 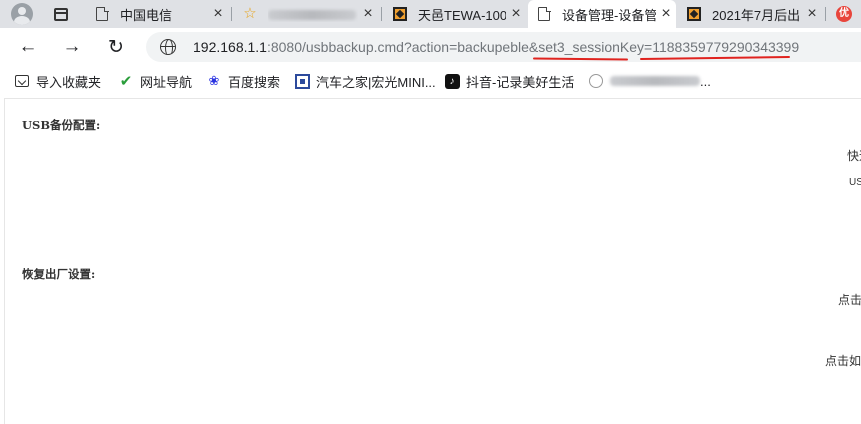 What do you see at coordinates (168, 47) in the screenshot?
I see `globe-icon` at bounding box center [168, 47].